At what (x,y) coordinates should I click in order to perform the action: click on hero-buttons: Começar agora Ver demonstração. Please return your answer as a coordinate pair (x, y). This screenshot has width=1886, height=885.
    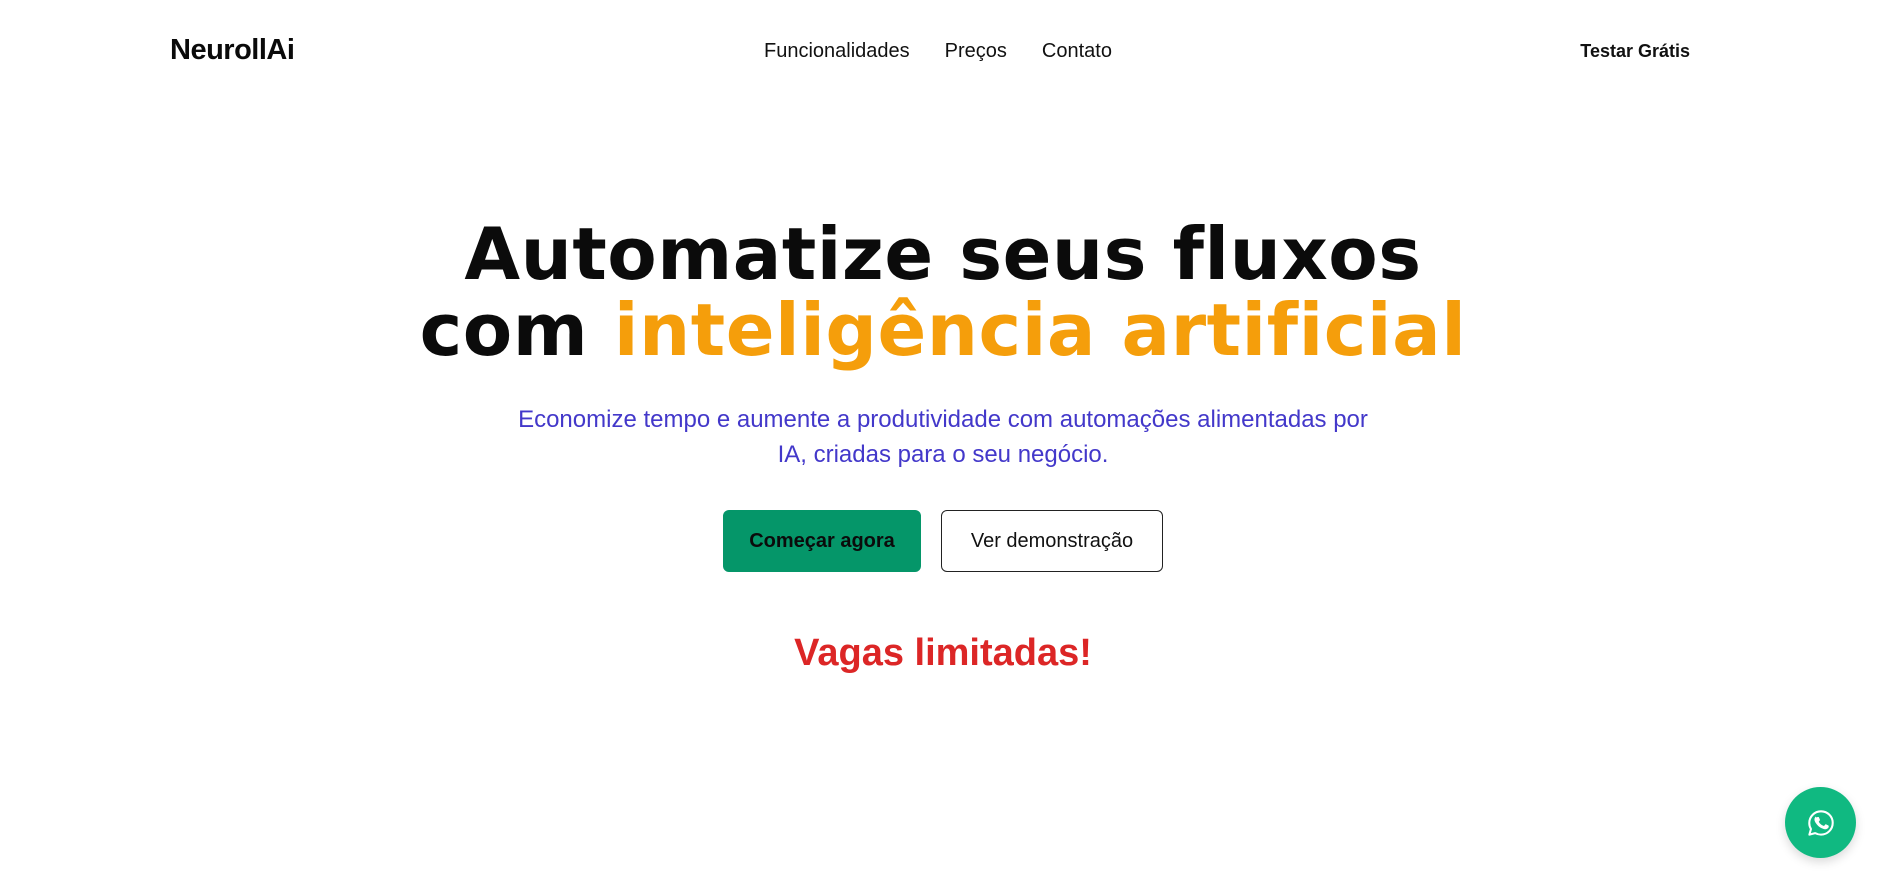
    Looking at the image, I should click on (943, 541).